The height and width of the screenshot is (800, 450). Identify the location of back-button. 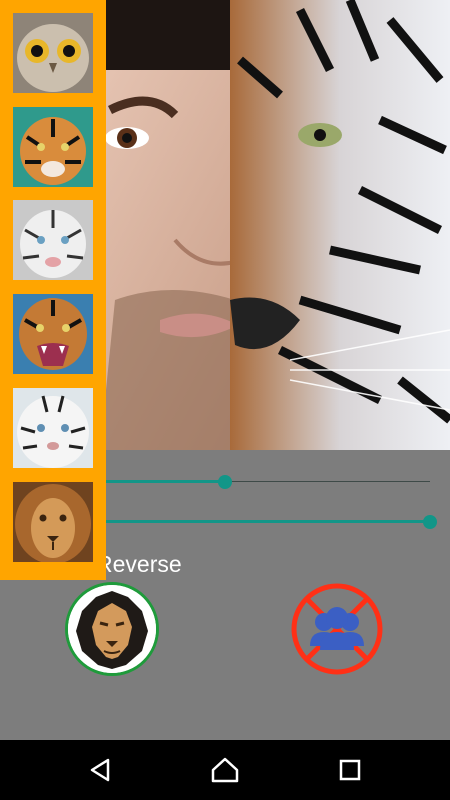
(100, 770).